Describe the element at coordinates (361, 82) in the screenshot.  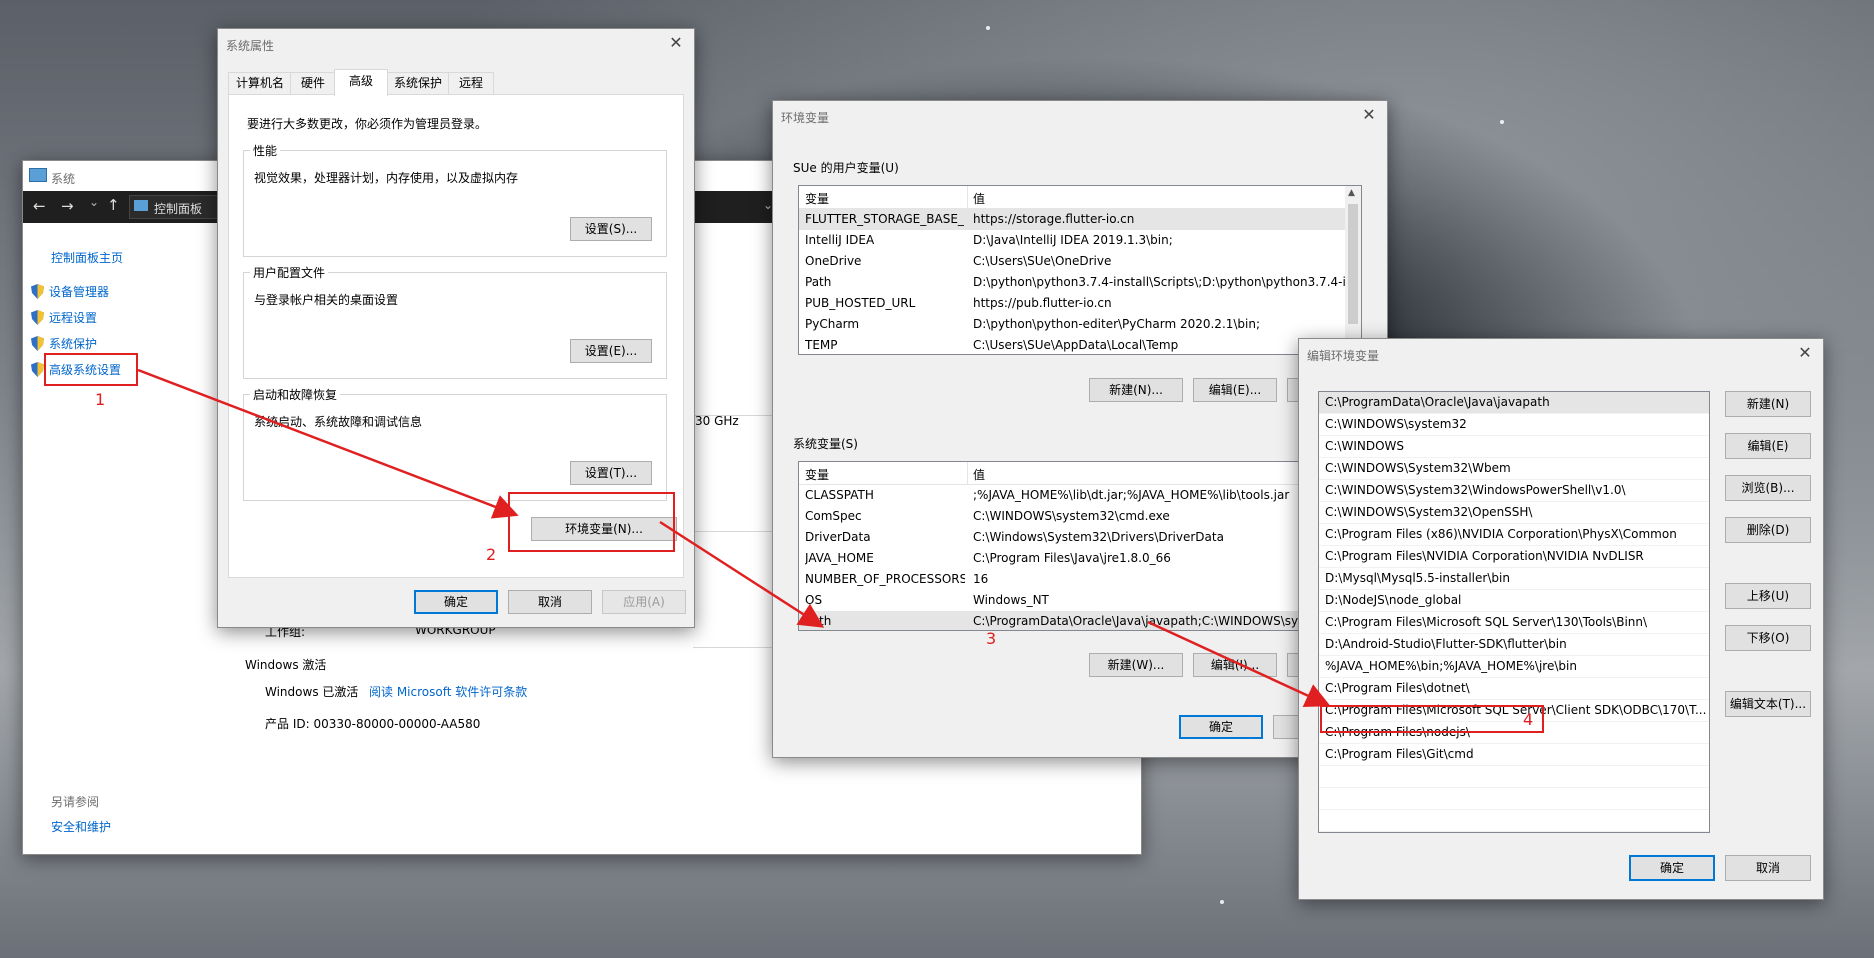
I see `tab-advanced: 高级` at that location.